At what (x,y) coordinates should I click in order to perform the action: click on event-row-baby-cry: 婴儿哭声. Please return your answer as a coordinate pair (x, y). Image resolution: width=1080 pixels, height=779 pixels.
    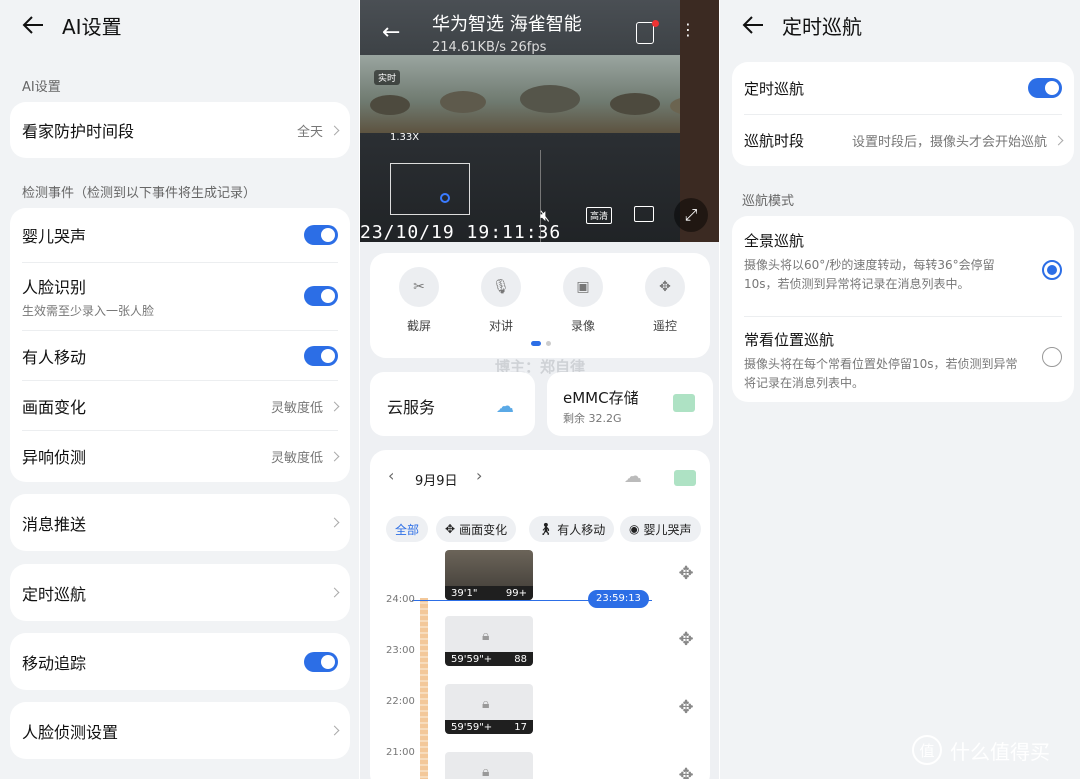
    Looking at the image, I should click on (180, 235).